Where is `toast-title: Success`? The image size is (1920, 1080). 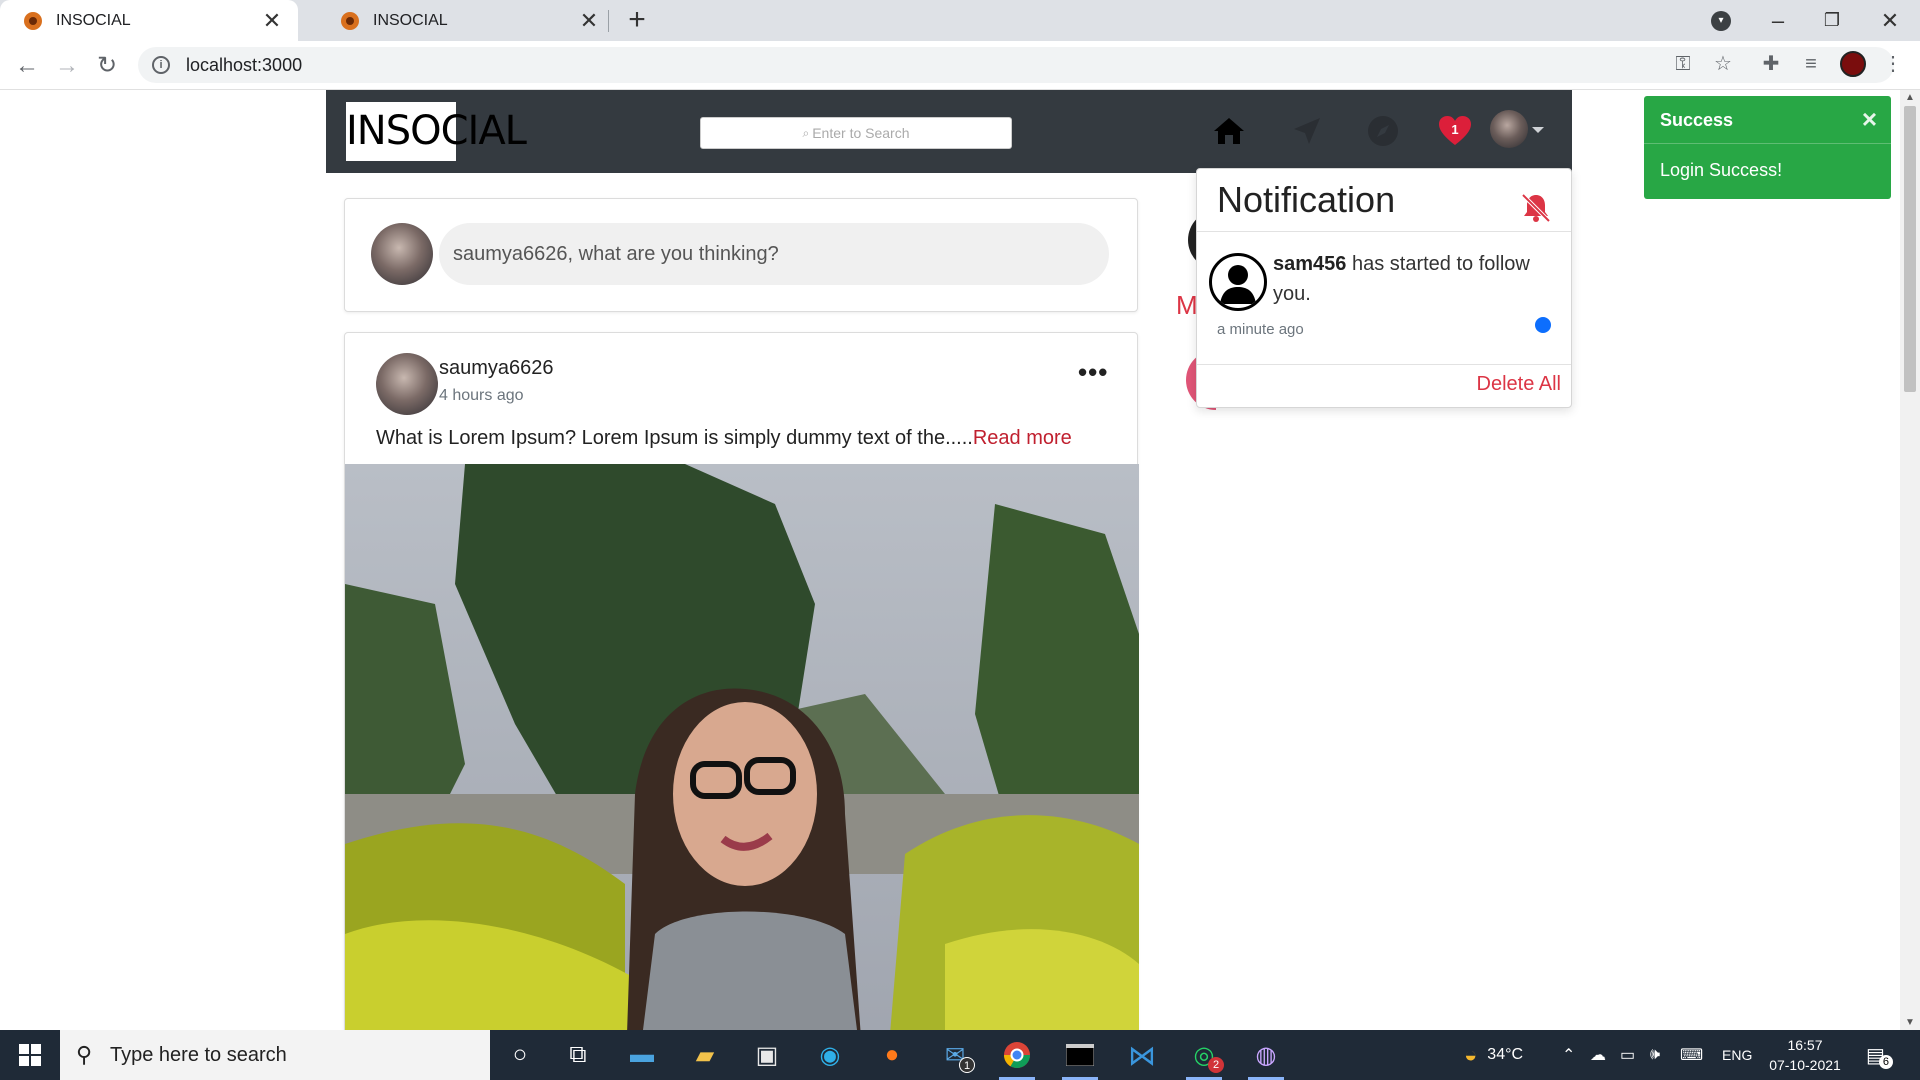
toast-title: Success is located at coordinates (1697, 120).